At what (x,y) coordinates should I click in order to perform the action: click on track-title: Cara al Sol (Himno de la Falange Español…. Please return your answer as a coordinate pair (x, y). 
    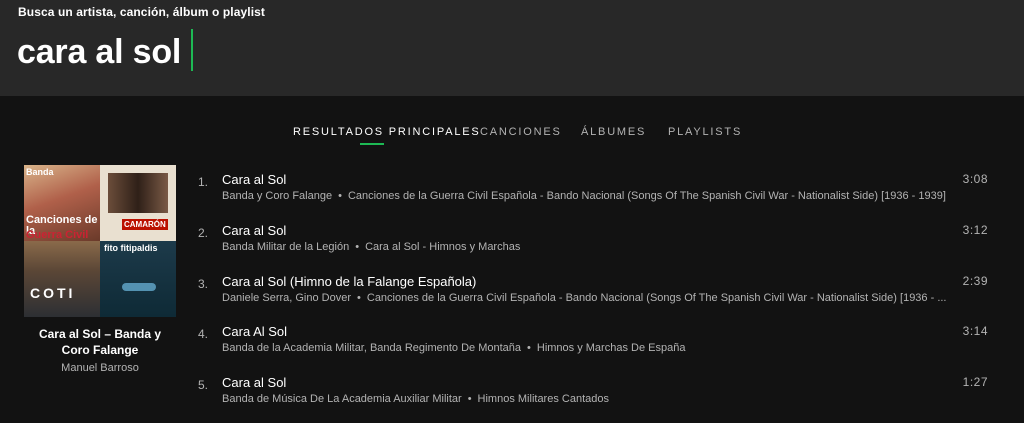
    Looking at the image, I should click on (349, 281).